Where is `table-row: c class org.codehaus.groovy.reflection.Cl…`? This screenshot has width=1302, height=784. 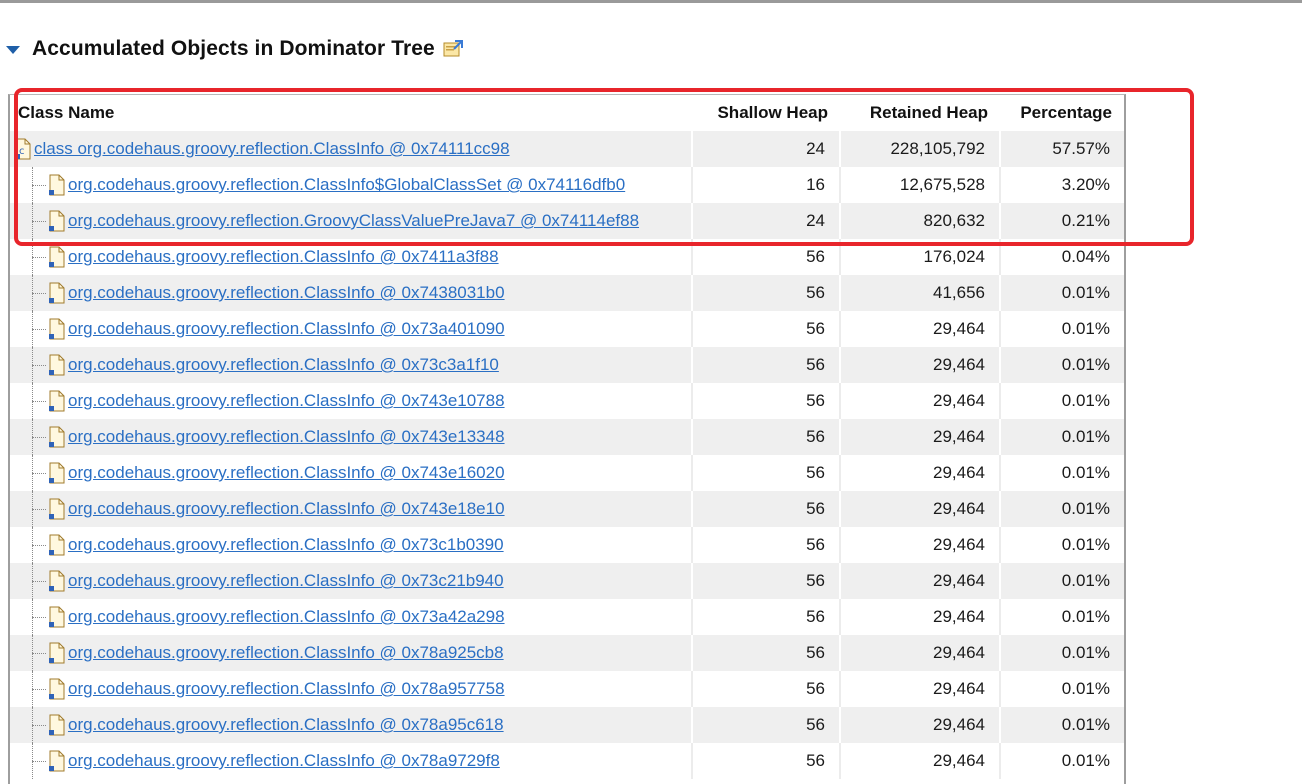 table-row: c class org.codehaus.groovy.reflection.Cl… is located at coordinates (567, 149).